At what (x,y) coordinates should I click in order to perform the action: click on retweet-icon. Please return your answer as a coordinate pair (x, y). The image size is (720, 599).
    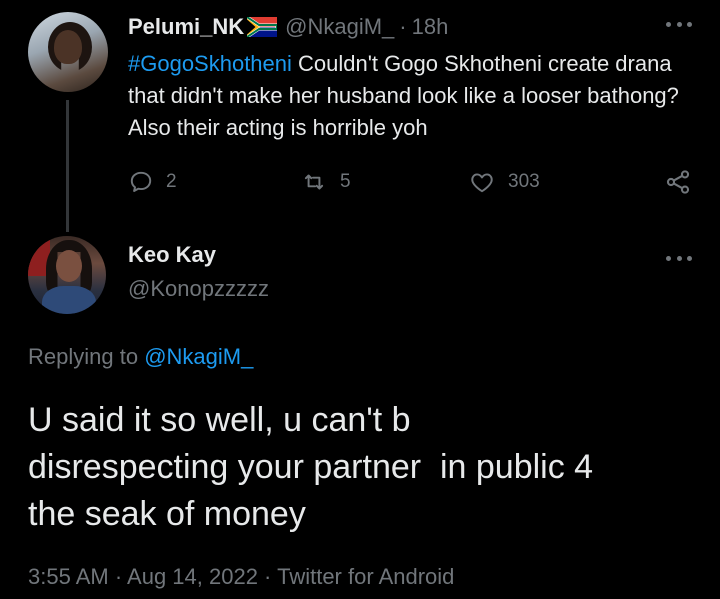
    Looking at the image, I should click on (314, 182).